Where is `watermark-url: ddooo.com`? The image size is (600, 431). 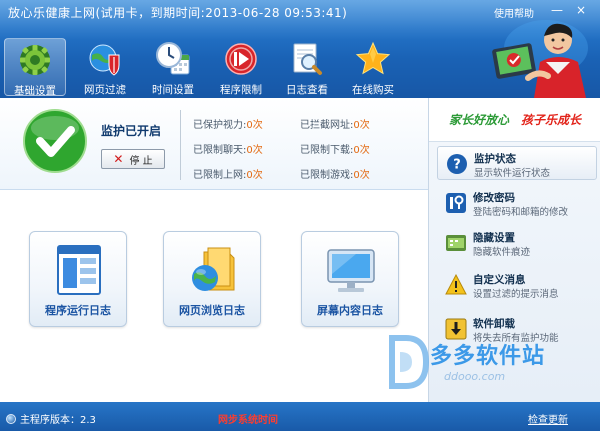
watermark-url: ddooo.com is located at coordinates (475, 376).